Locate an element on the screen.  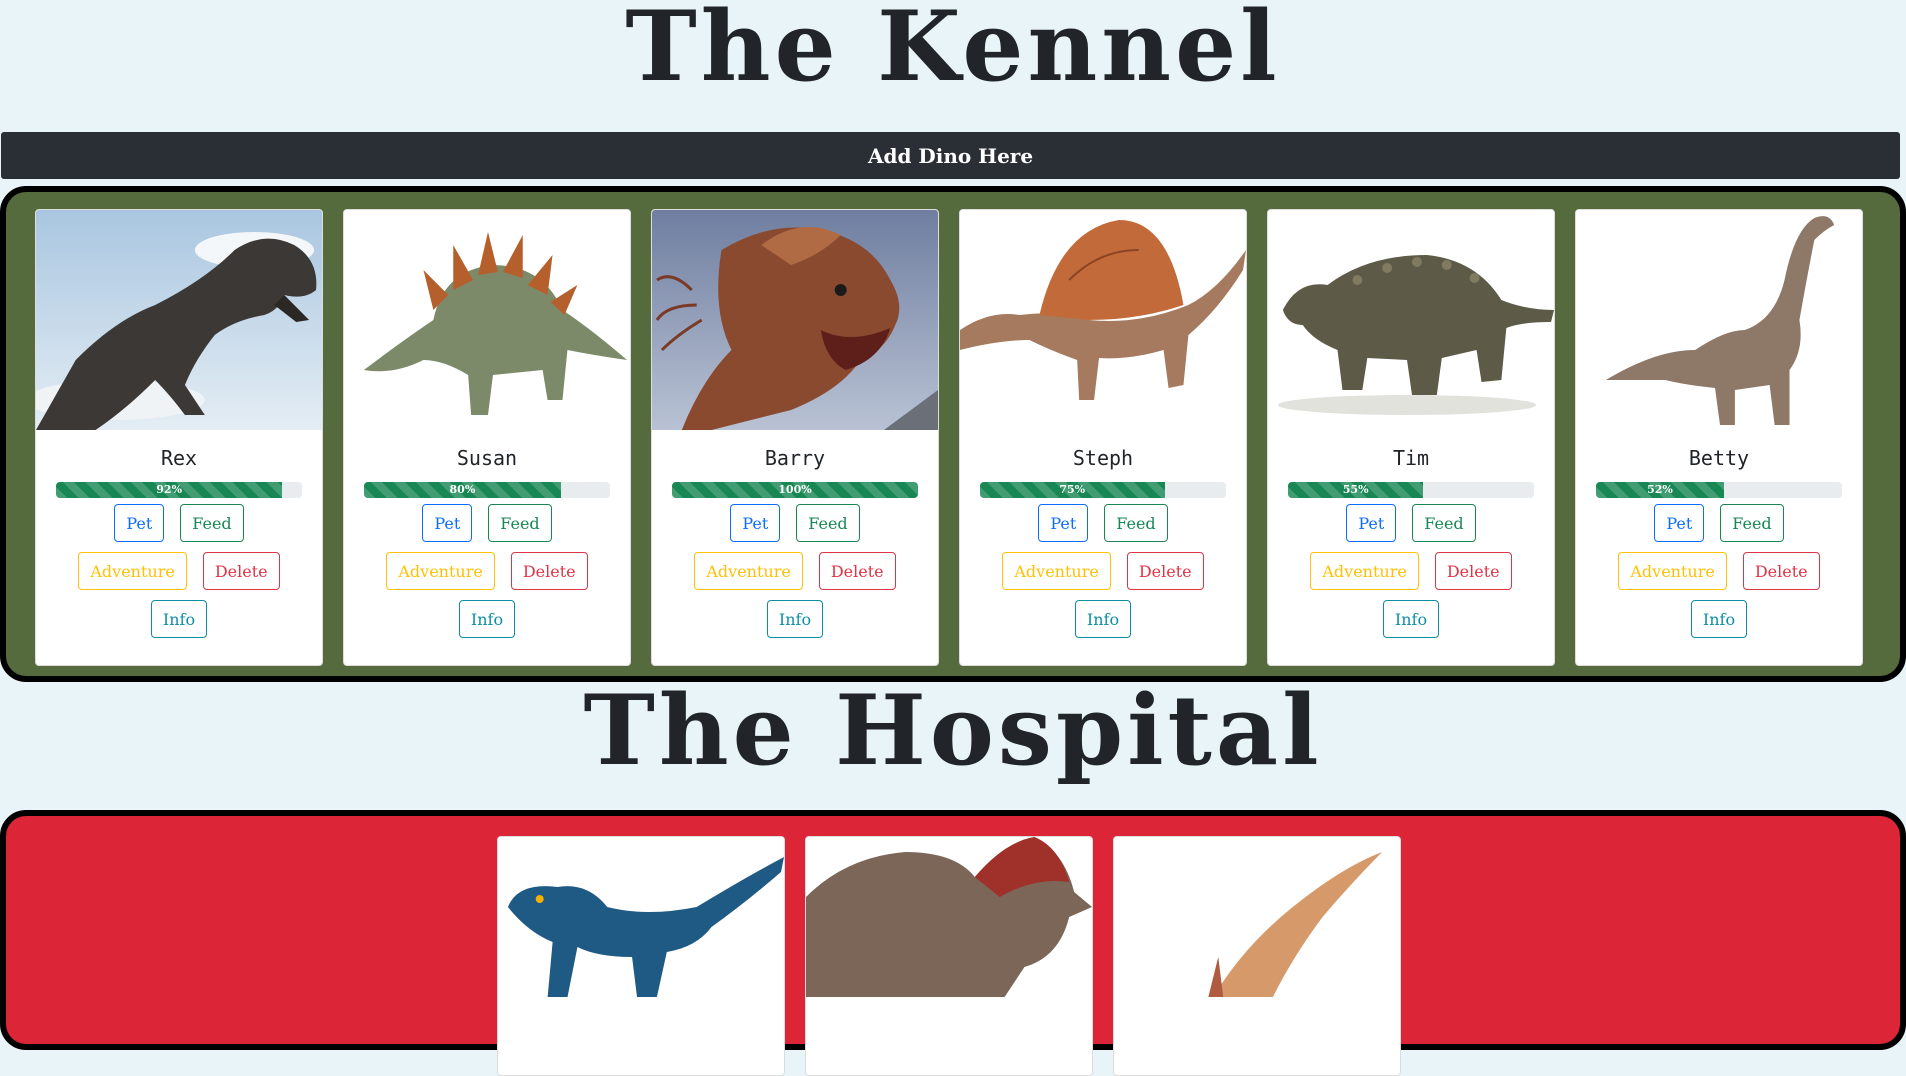
dino-card-tim: Tim 55% Pet Feed Adventure Delete Info is located at coordinates (1411, 437).